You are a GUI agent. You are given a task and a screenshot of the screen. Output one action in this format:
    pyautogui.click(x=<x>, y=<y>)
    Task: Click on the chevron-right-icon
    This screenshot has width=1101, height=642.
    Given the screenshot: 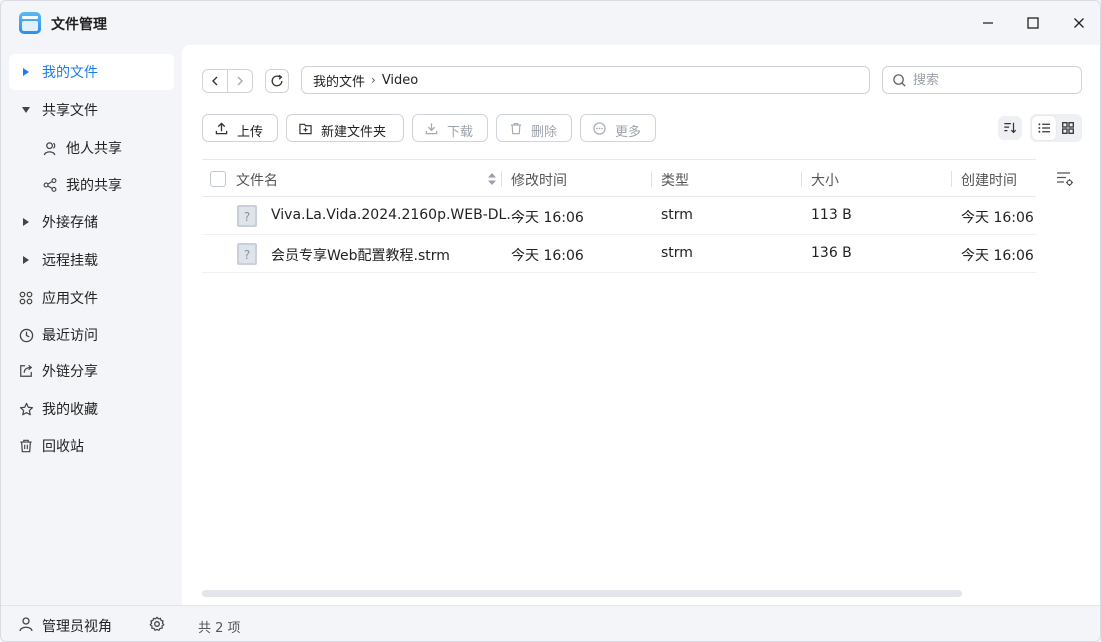 What is the action you would take?
    pyautogui.click(x=240, y=81)
    